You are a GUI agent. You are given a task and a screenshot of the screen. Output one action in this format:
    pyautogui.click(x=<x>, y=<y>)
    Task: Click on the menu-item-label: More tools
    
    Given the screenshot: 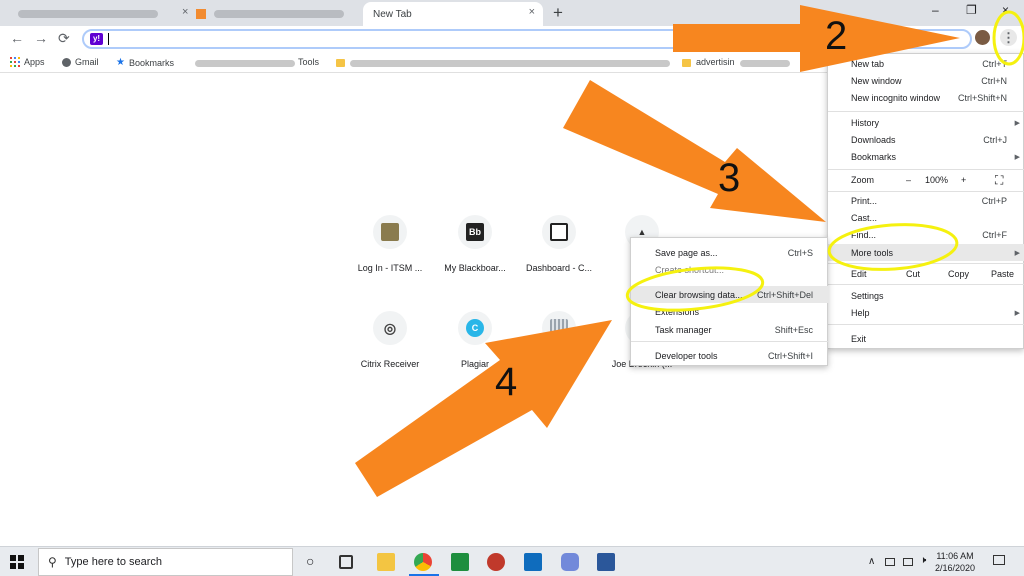 What is the action you would take?
    pyautogui.click(x=872, y=252)
    